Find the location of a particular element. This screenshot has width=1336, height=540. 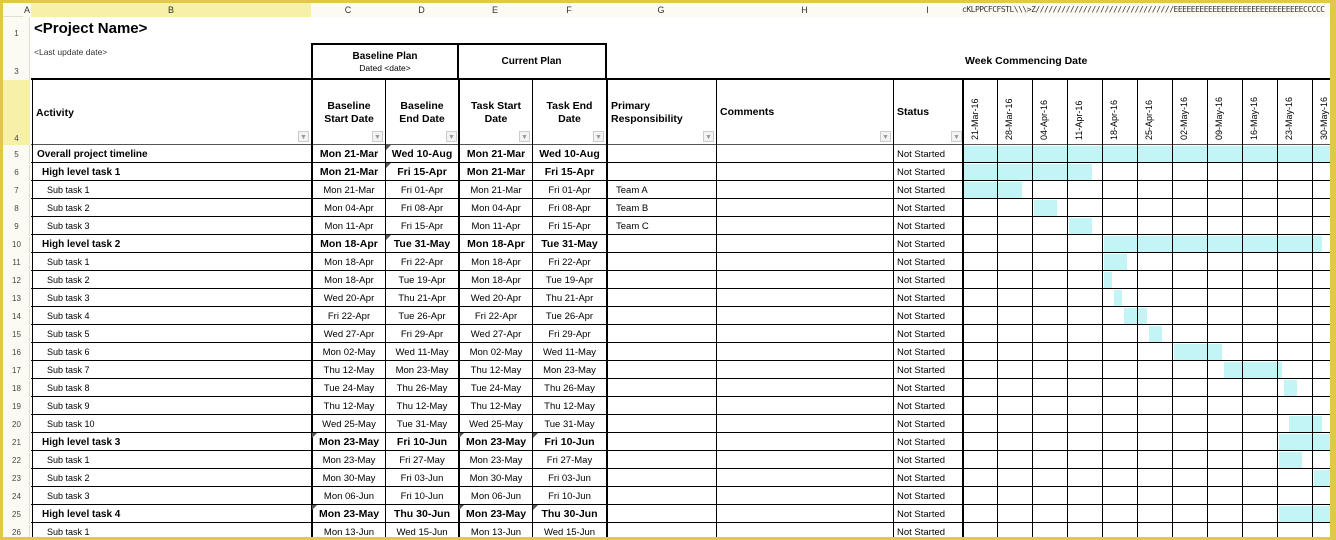

row-number: 23 is located at coordinates (16, 478).